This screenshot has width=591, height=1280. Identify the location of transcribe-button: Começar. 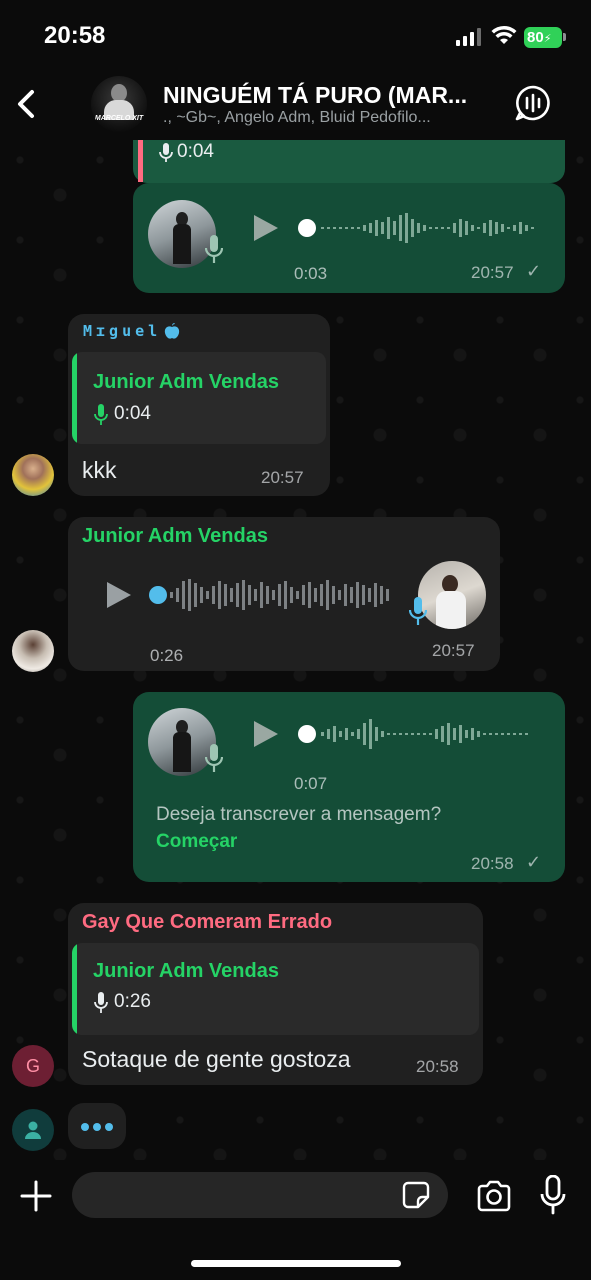
(196, 842).